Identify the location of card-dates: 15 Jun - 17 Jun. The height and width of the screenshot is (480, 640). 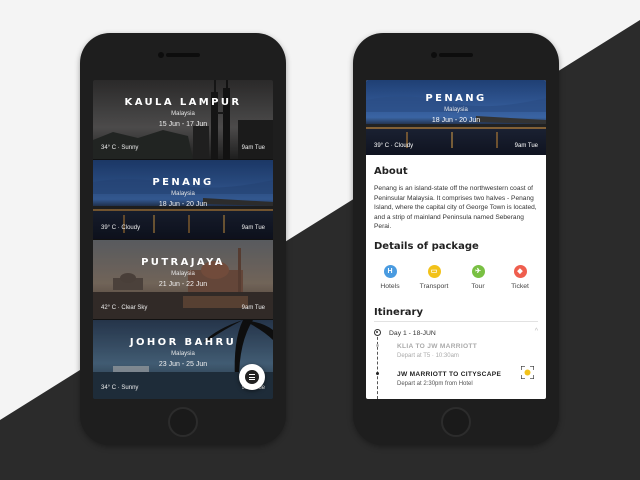
(183, 124).